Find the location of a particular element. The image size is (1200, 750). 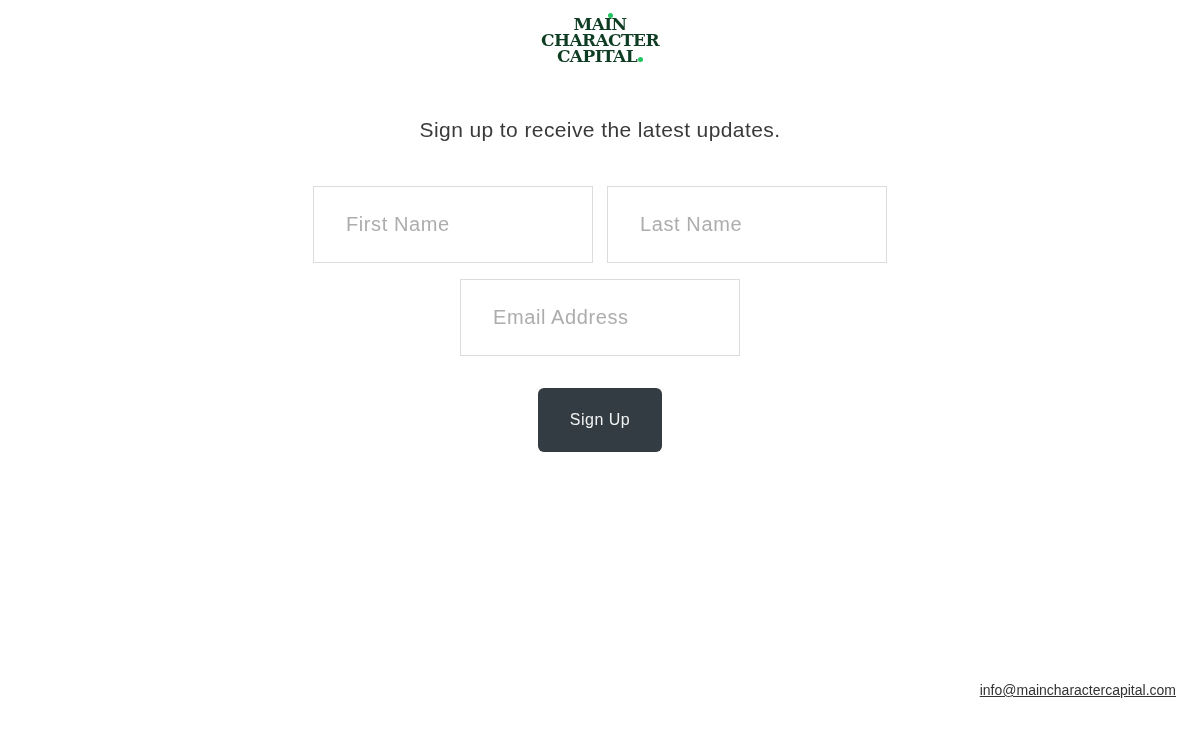

input-field: Last Name is located at coordinates (747, 224).